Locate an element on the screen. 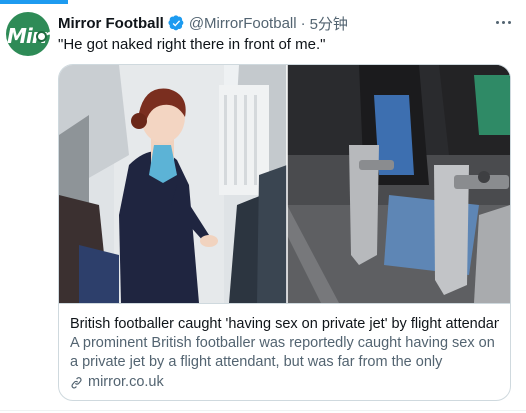 The width and height of the screenshot is (526, 413). tweet-header: Mirror Football @MirrorFootball · 5分钟 is located at coordinates (203, 23).